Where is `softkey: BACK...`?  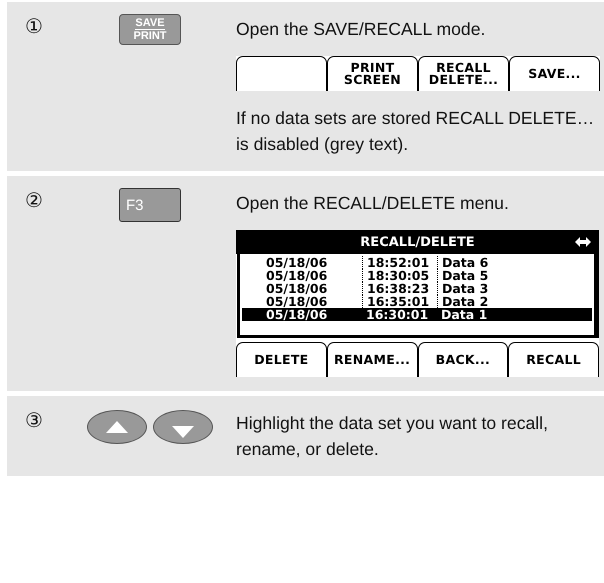
softkey: BACK... is located at coordinates (463, 359).